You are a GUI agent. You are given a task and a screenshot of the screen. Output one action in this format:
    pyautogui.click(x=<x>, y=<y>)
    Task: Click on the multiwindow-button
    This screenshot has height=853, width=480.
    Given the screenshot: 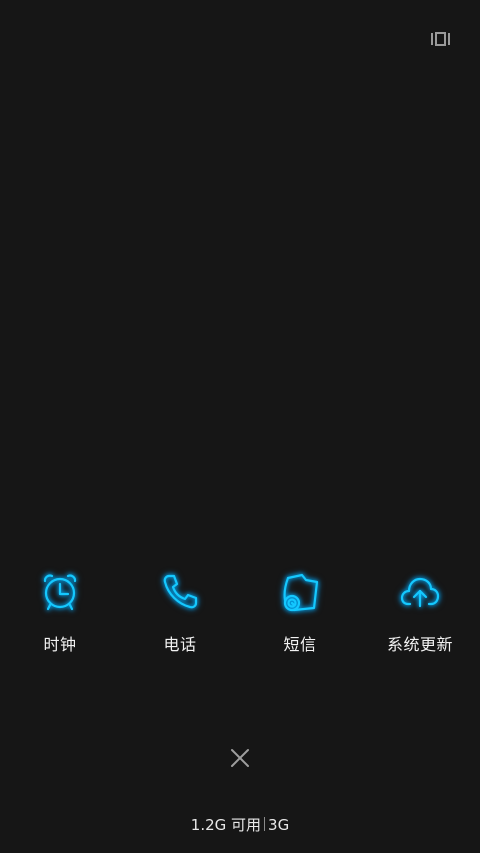 What is the action you would take?
    pyautogui.click(x=440, y=38)
    